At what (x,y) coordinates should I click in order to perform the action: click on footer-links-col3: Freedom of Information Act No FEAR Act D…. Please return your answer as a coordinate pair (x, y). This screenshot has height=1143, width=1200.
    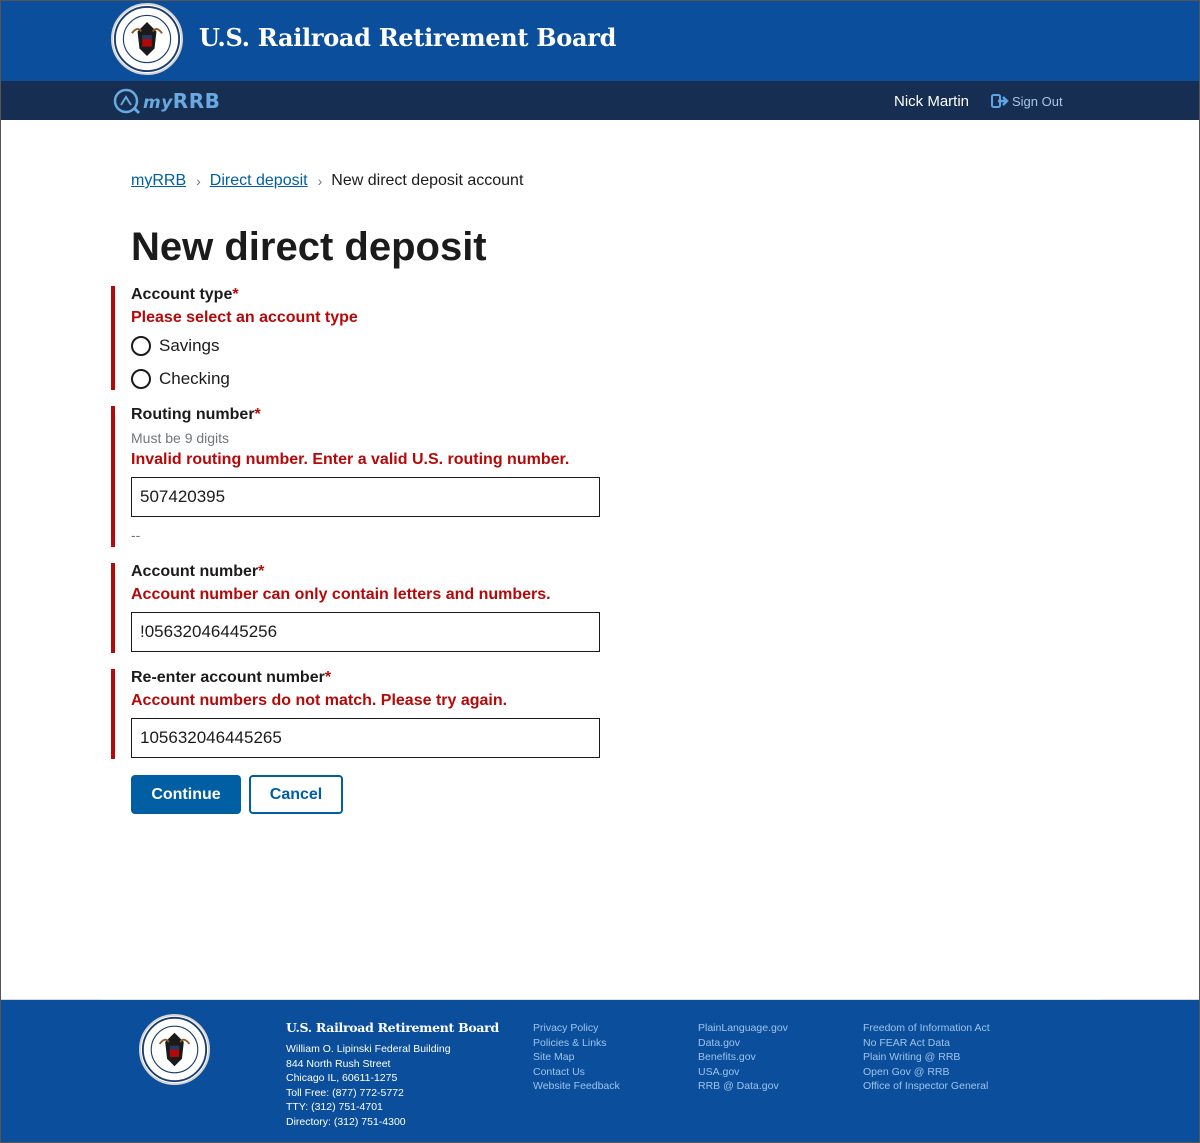
    Looking at the image, I should click on (926, 1057).